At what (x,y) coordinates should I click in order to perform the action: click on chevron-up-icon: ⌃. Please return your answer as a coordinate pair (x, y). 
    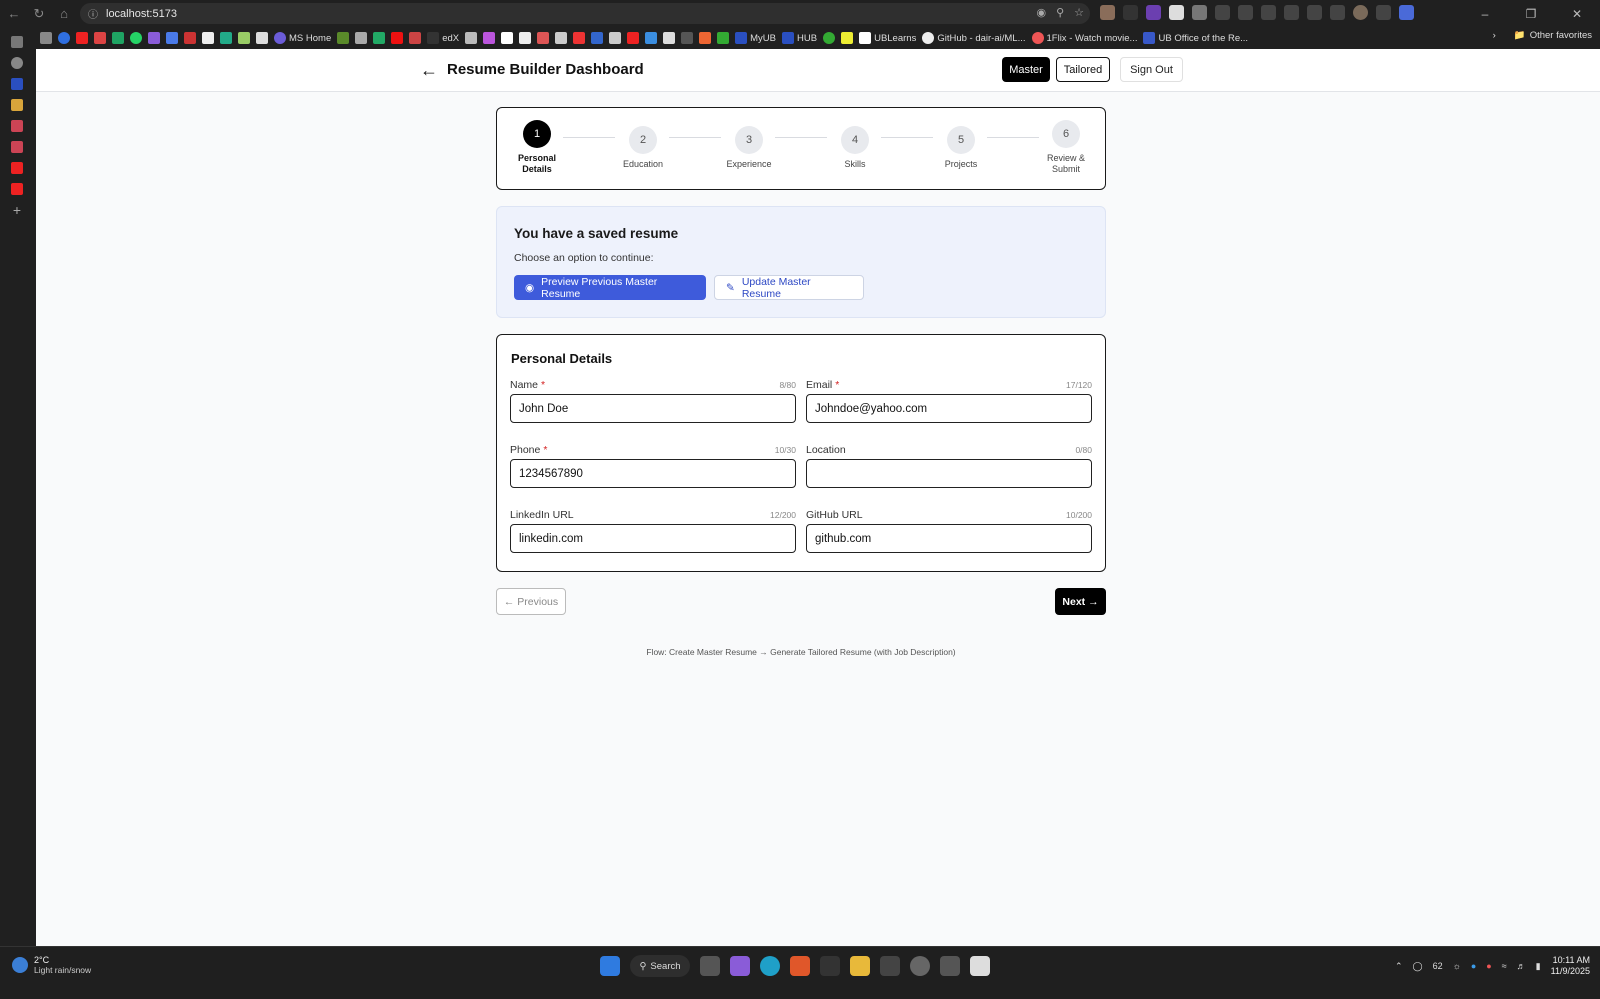
    Looking at the image, I should click on (1399, 966).